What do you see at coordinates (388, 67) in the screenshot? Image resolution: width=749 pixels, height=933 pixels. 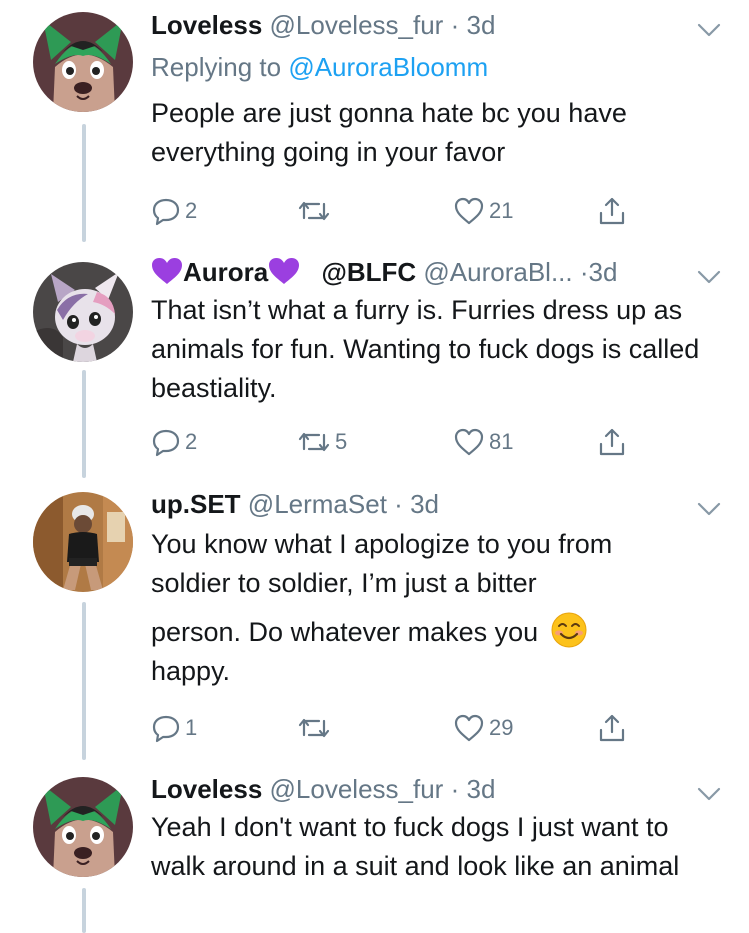 I see `replying-to-handle-link: @AuroraBloomm` at bounding box center [388, 67].